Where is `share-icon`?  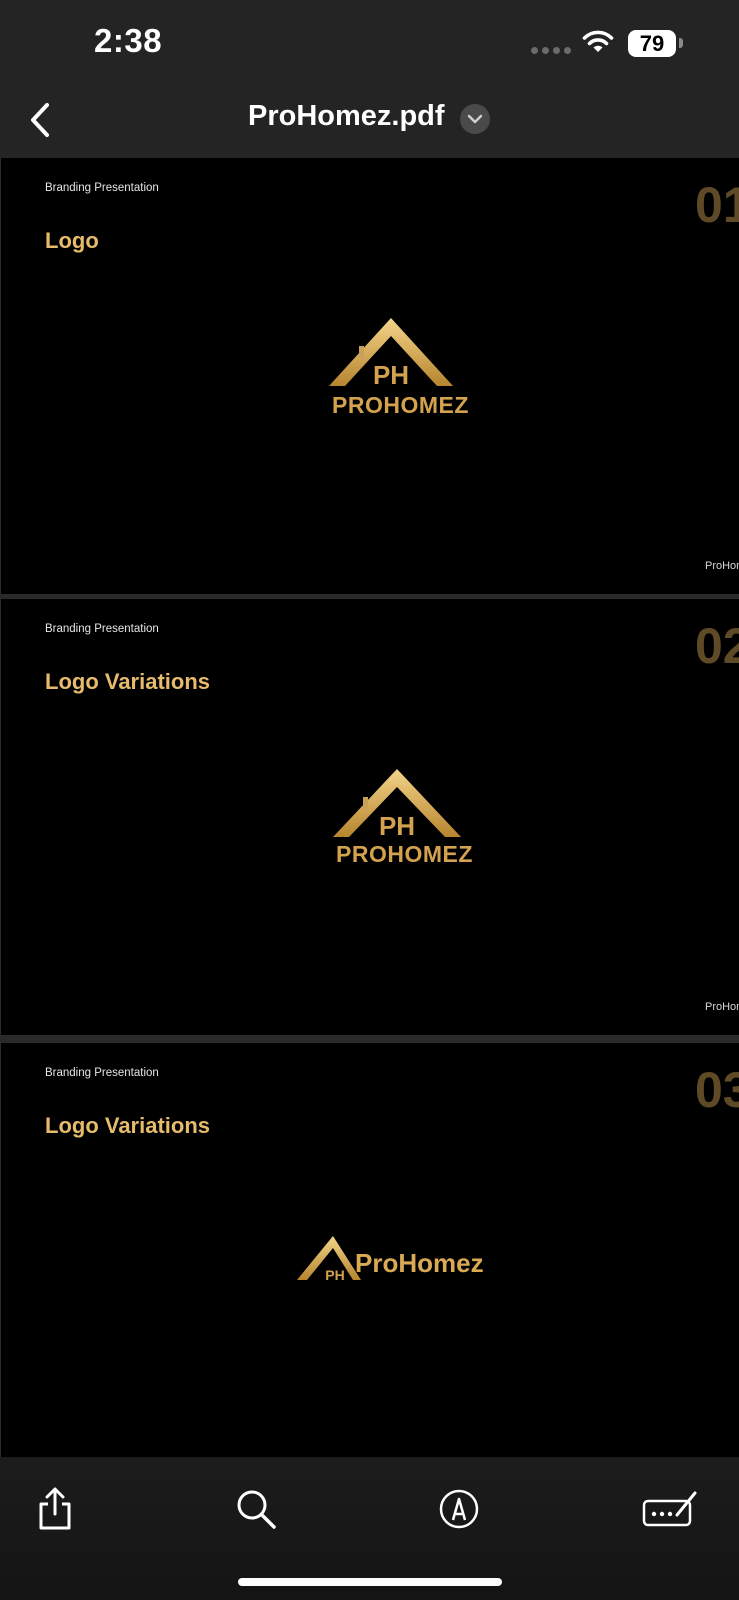
share-icon is located at coordinates (55, 1508).